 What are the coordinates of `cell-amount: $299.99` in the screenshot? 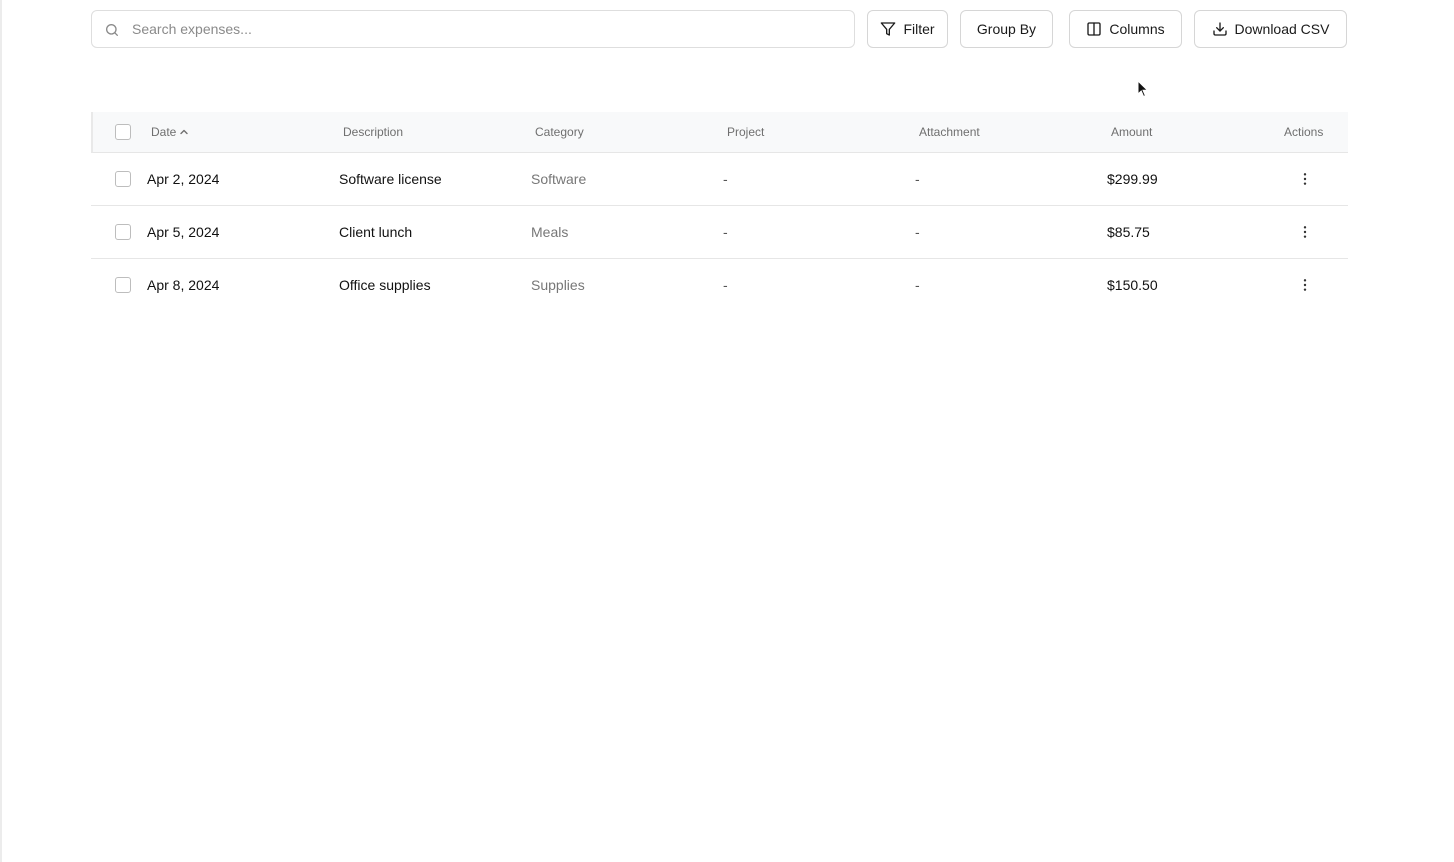 It's located at (1132, 179).